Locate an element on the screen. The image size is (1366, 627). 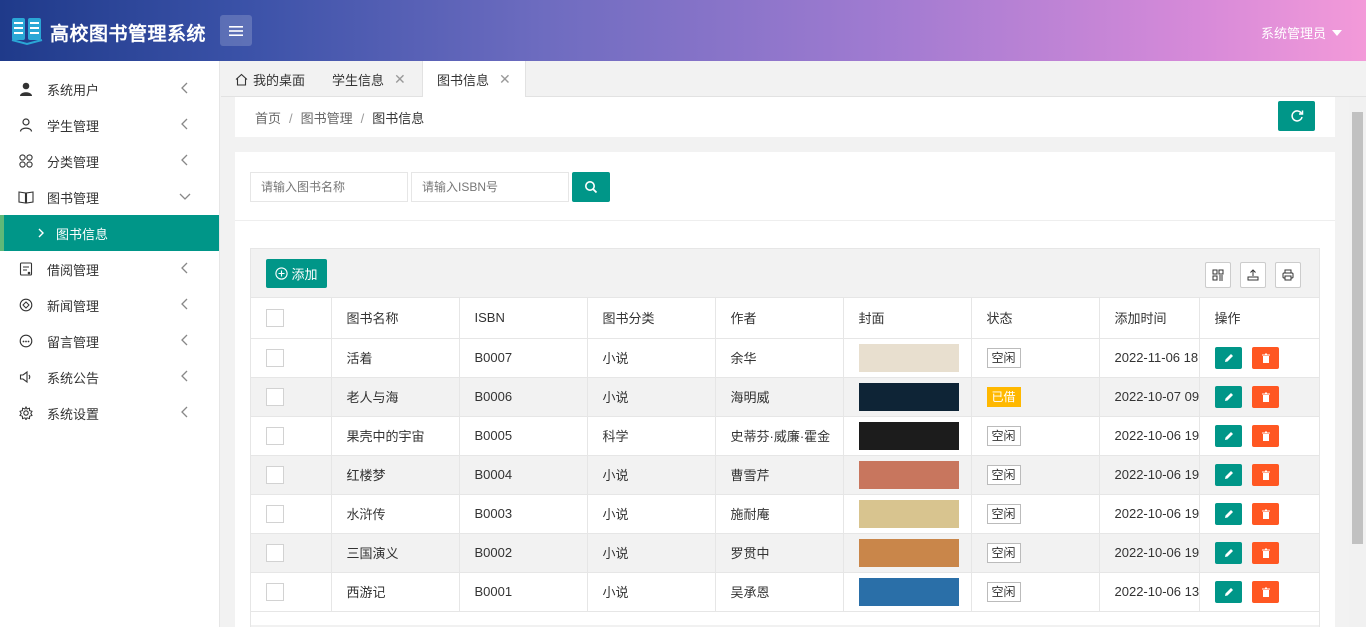
export-button is located at coordinates (1253, 275).